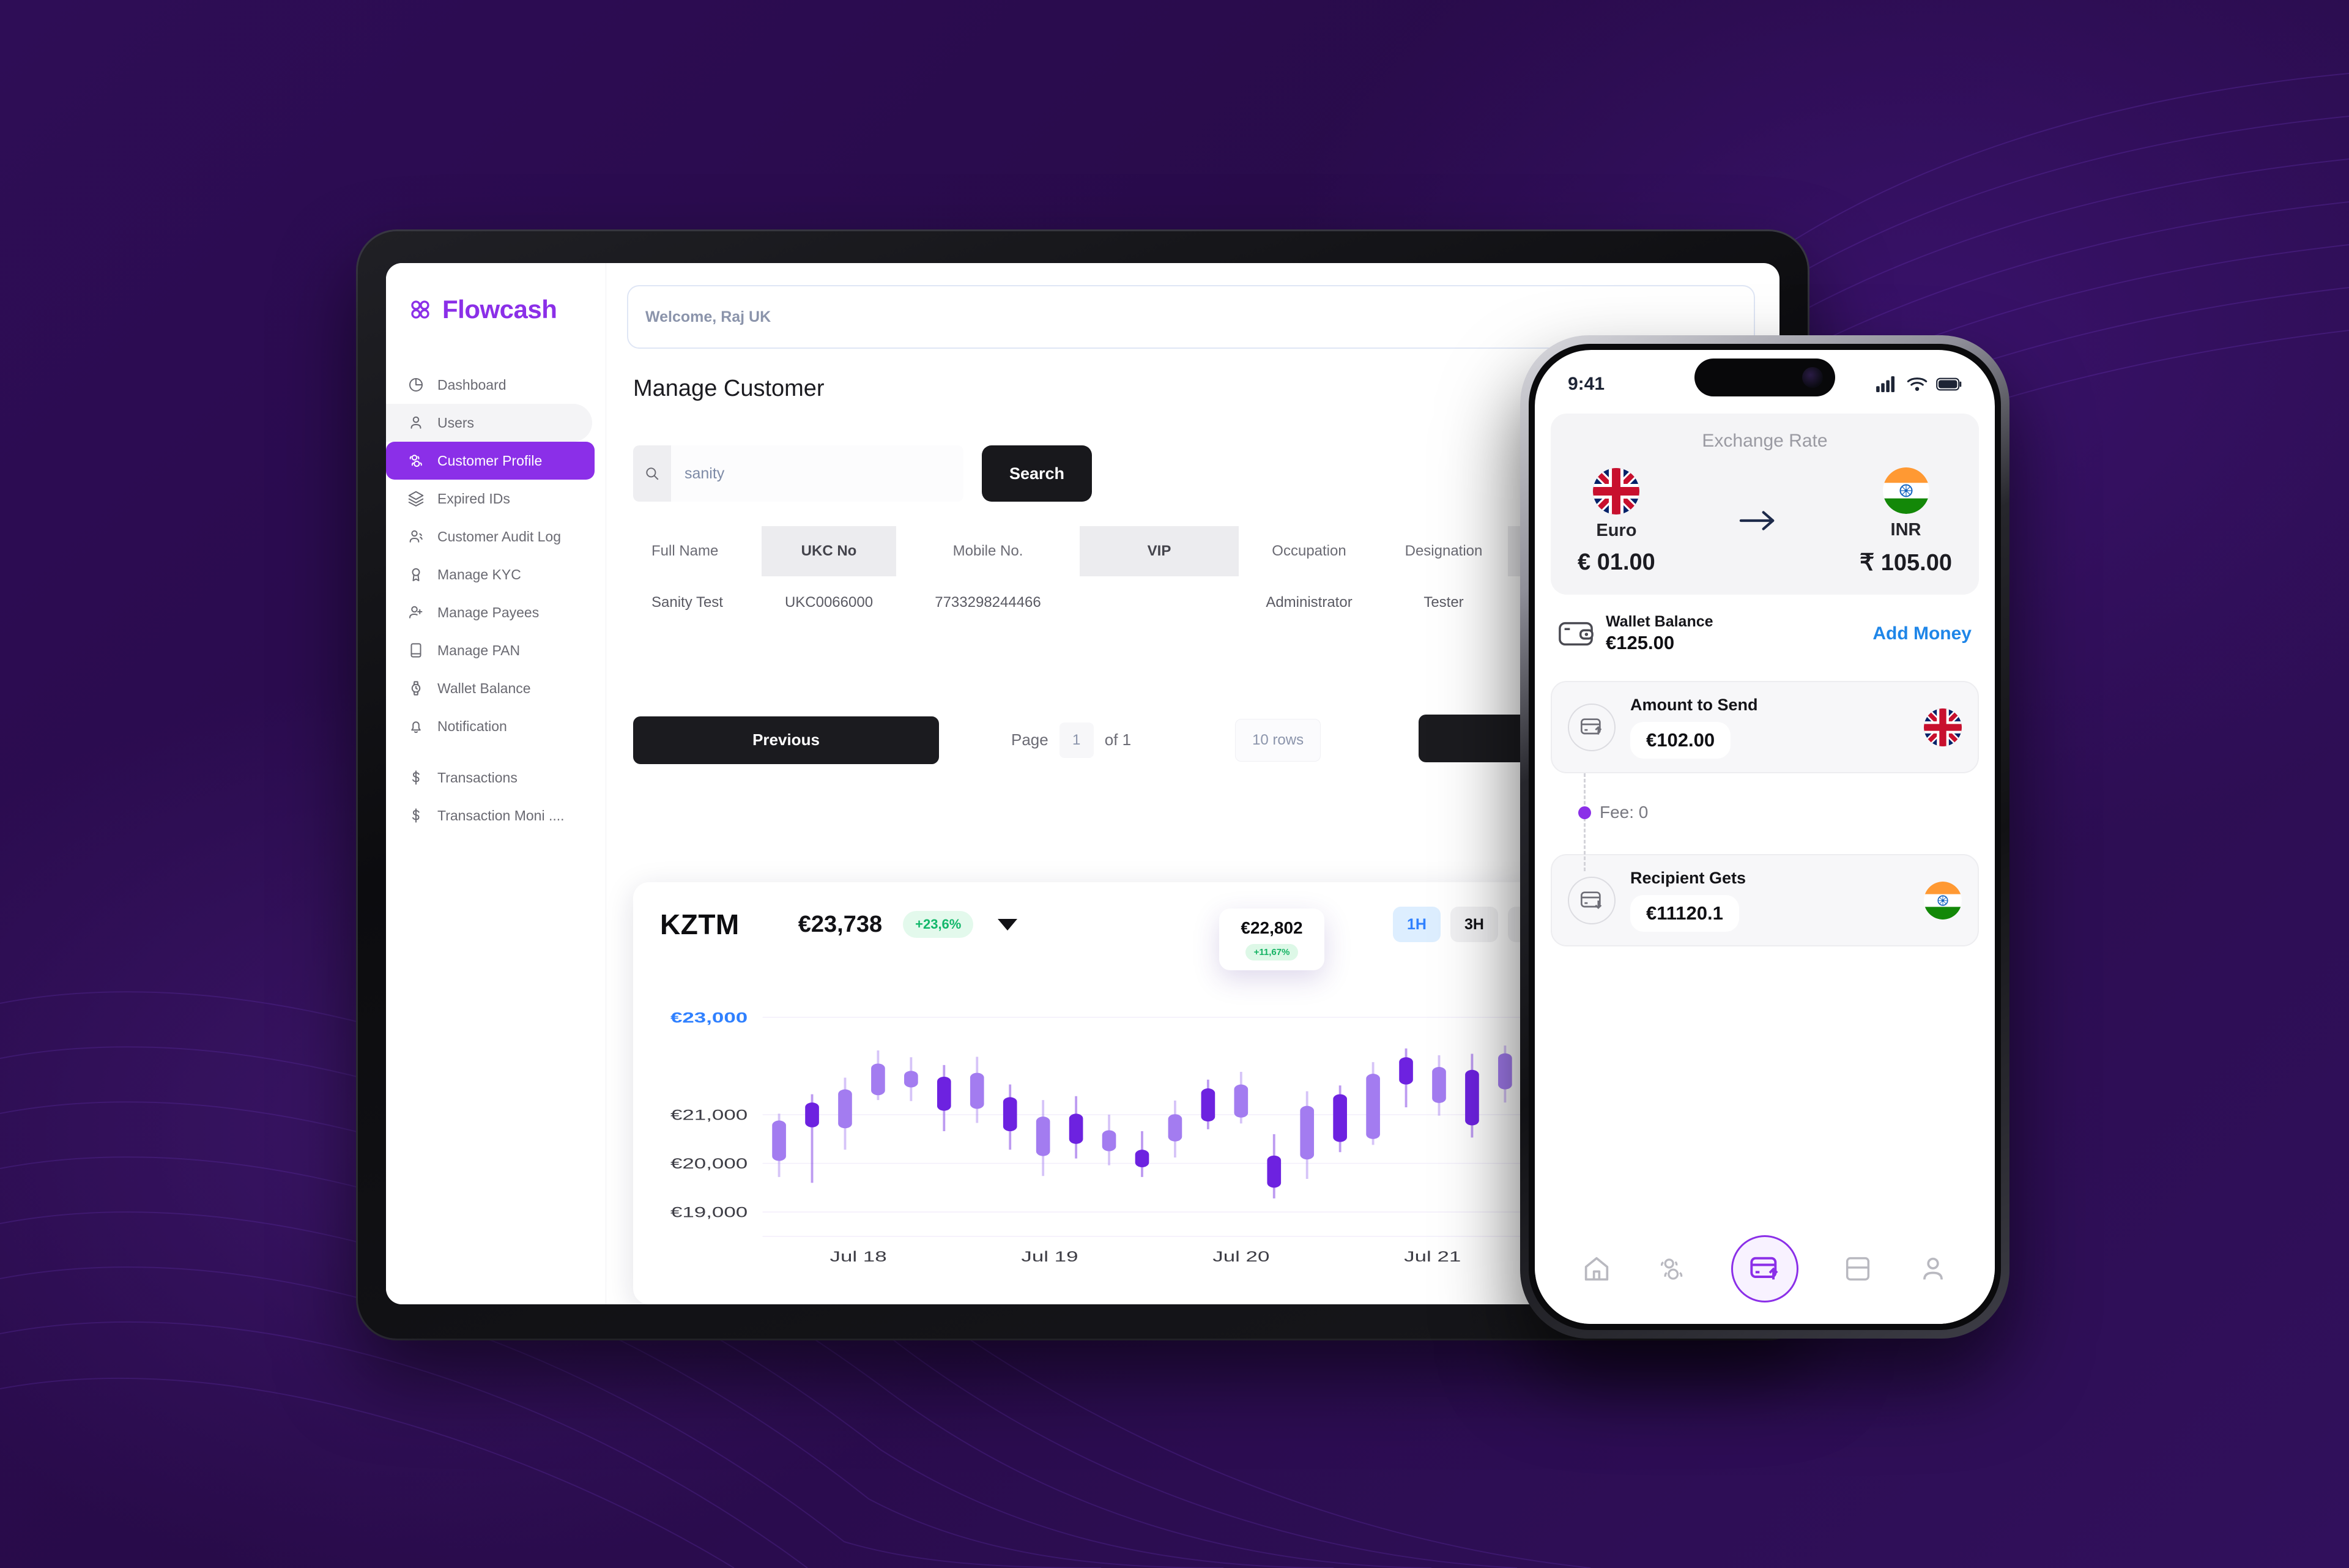 The height and width of the screenshot is (1568, 2349). What do you see at coordinates (1933, 1269) in the screenshot?
I see `person-icon` at bounding box center [1933, 1269].